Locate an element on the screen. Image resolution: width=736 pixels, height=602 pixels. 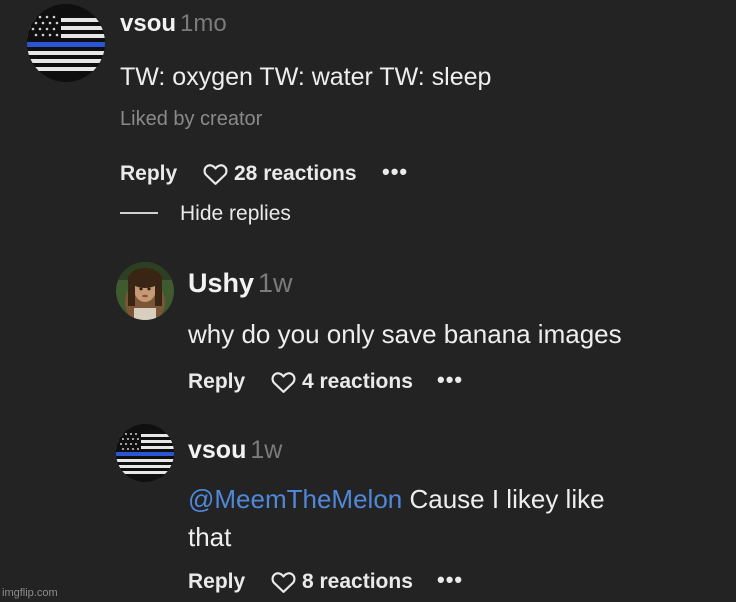
watermark: imgflip.com is located at coordinates (30, 593).